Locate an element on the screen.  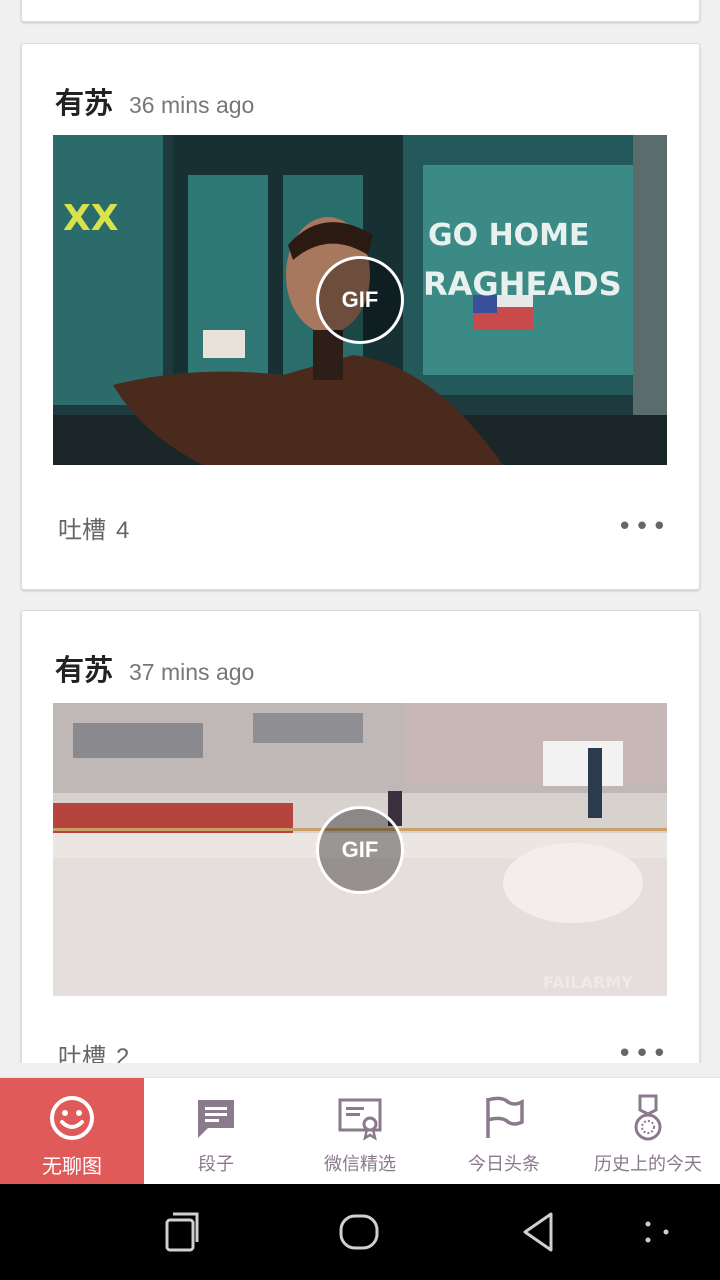
tab-label: 历史上的今天 is located at coordinates (648, 1164).